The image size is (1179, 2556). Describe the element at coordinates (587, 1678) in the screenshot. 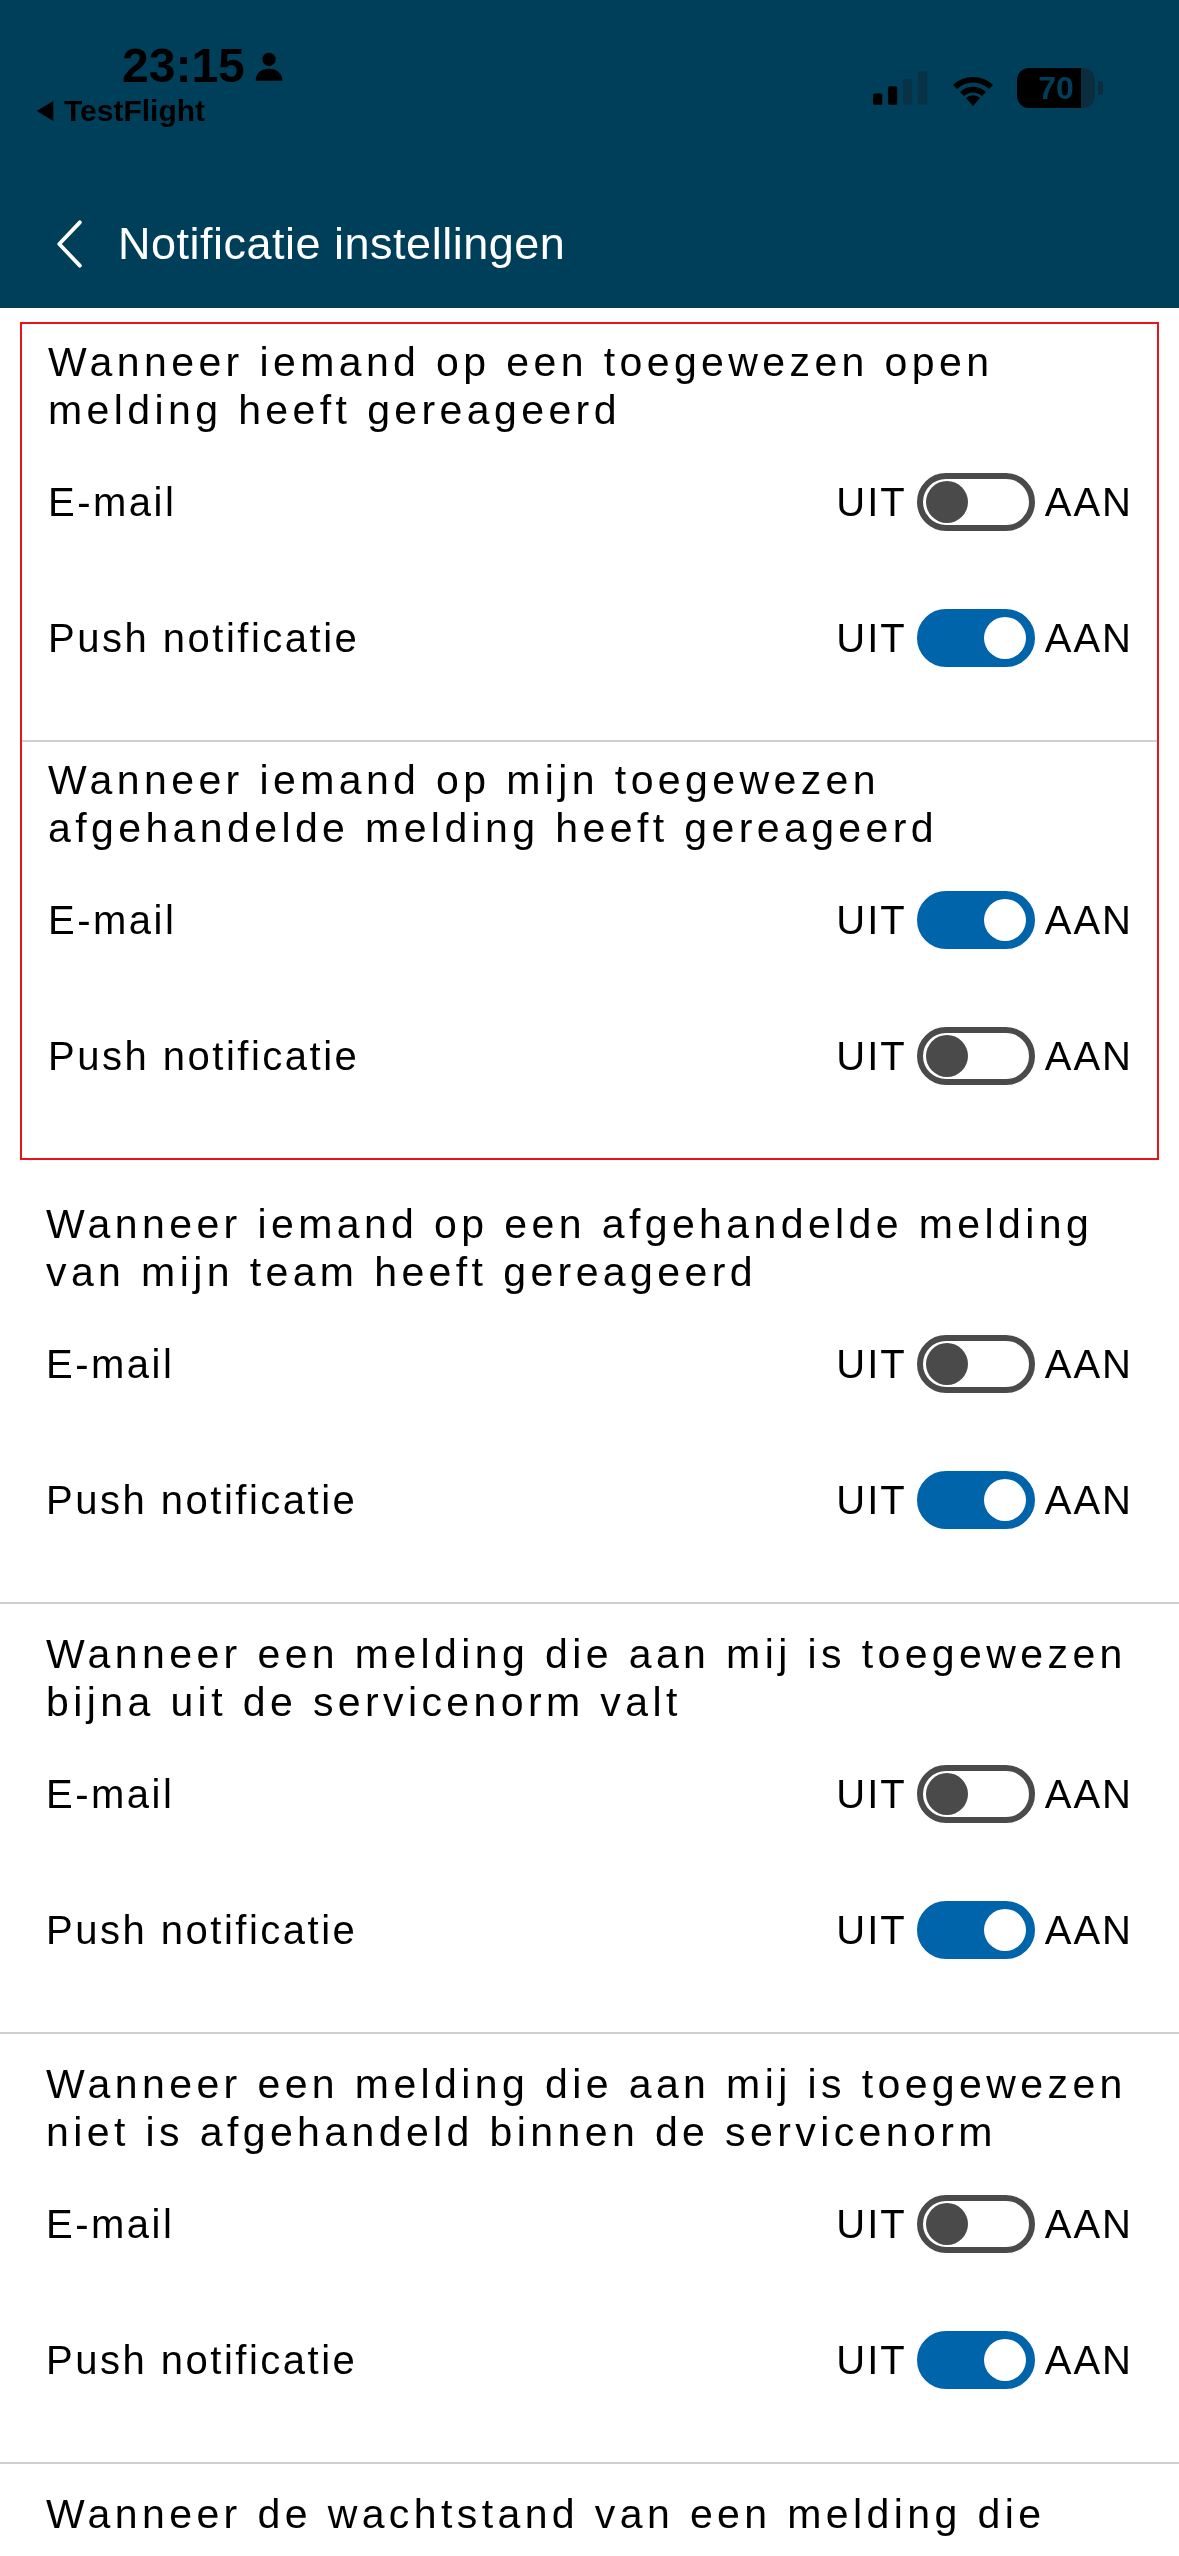

I see `section-title: Wanneer een melding die aan mij is toegewezen bijna uit de servicenorm valt` at that location.